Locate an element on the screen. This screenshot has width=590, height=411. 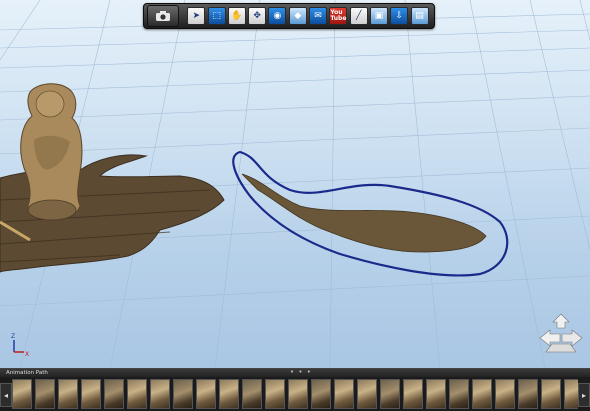
frame-thumbnails is located at coordinates (295, 394).